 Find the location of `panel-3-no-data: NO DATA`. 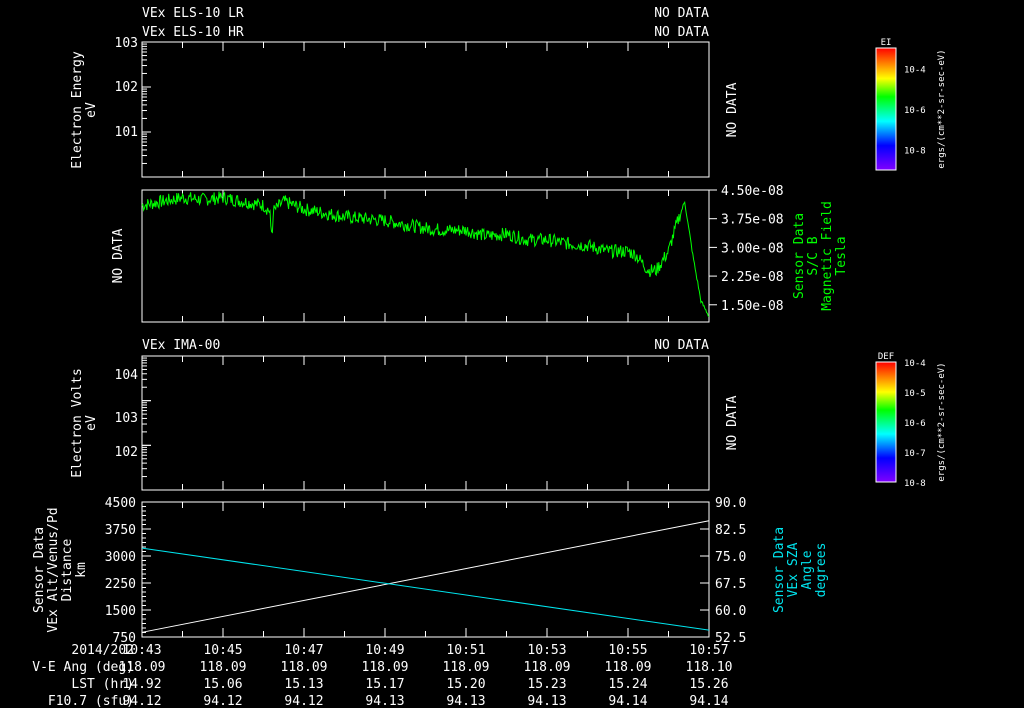

panel-3-no-data: NO DATA is located at coordinates (732, 422).